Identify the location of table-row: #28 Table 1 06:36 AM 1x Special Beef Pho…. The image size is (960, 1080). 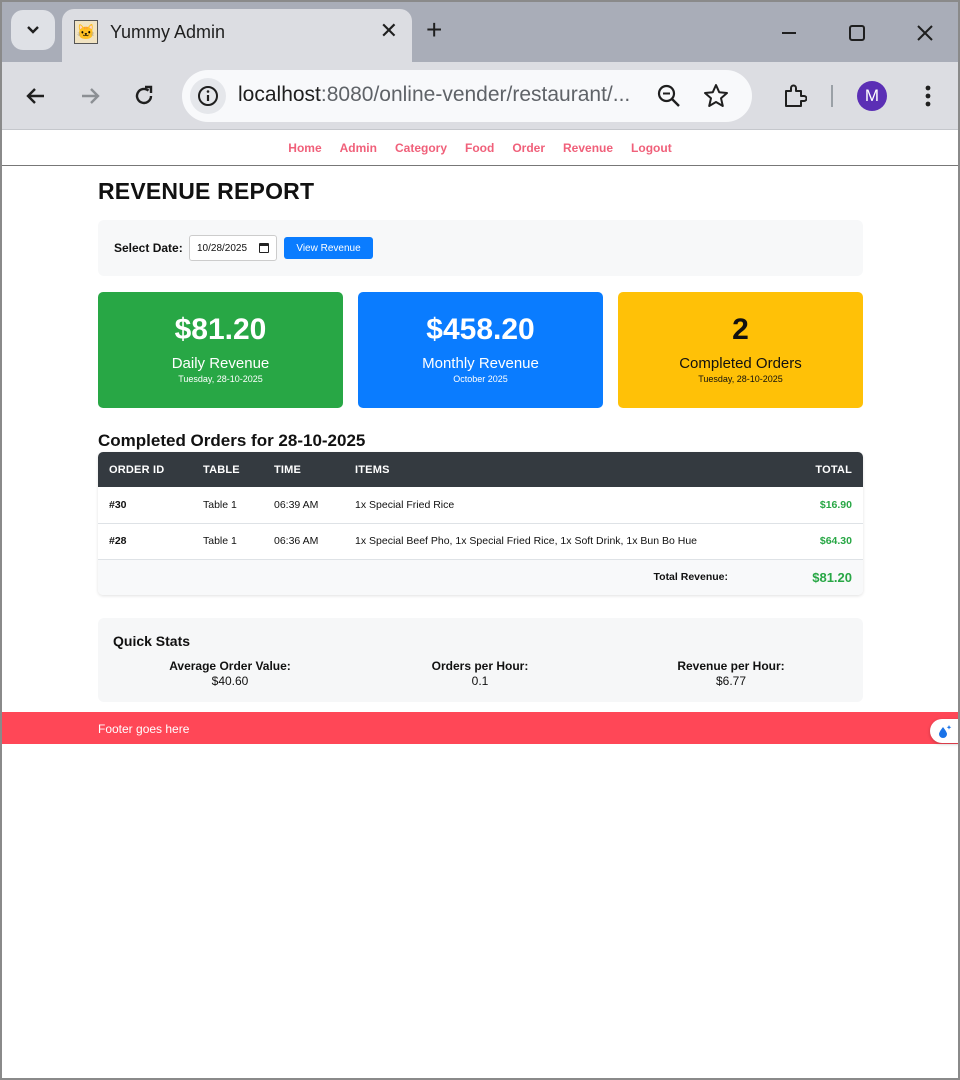
(480, 541).